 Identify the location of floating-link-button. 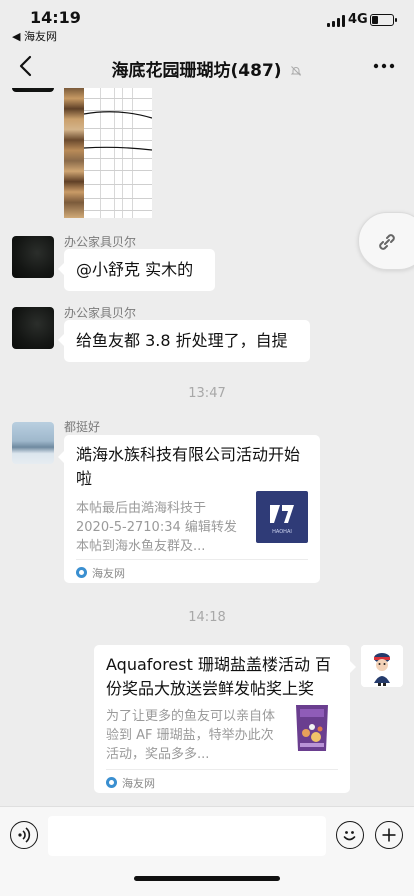
(386, 241).